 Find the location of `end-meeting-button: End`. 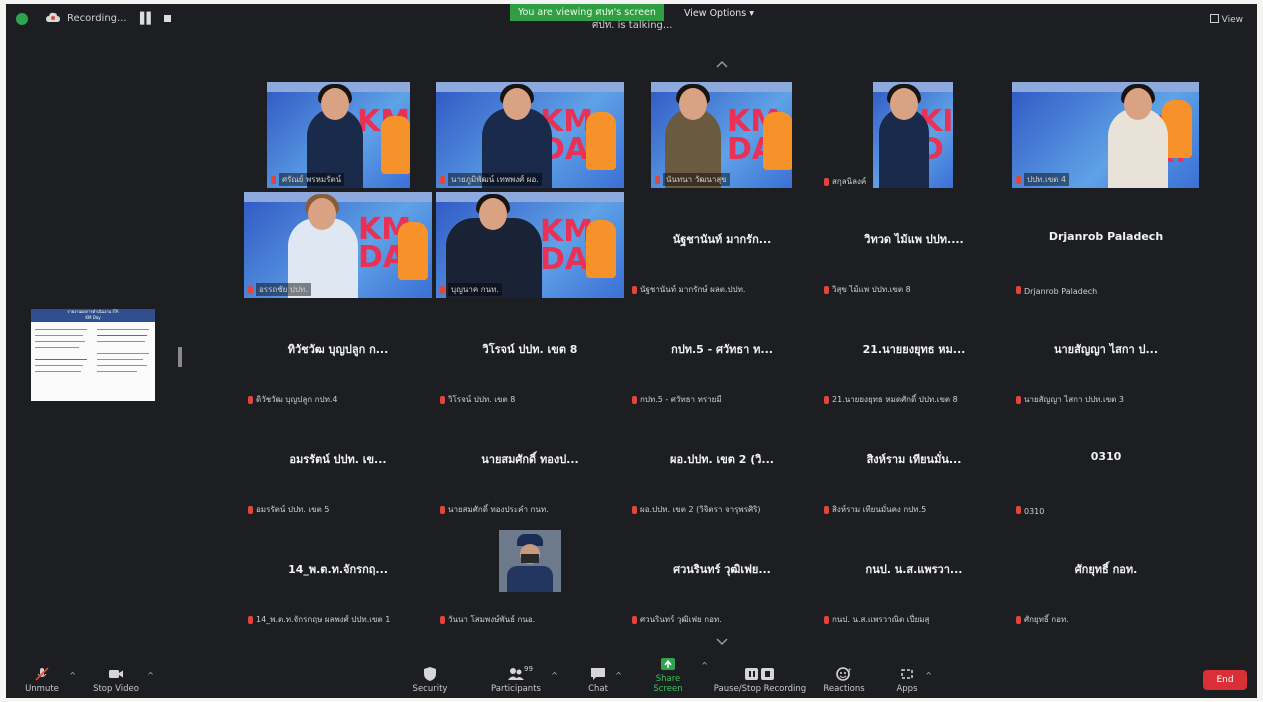

end-meeting-button: End is located at coordinates (1225, 680).